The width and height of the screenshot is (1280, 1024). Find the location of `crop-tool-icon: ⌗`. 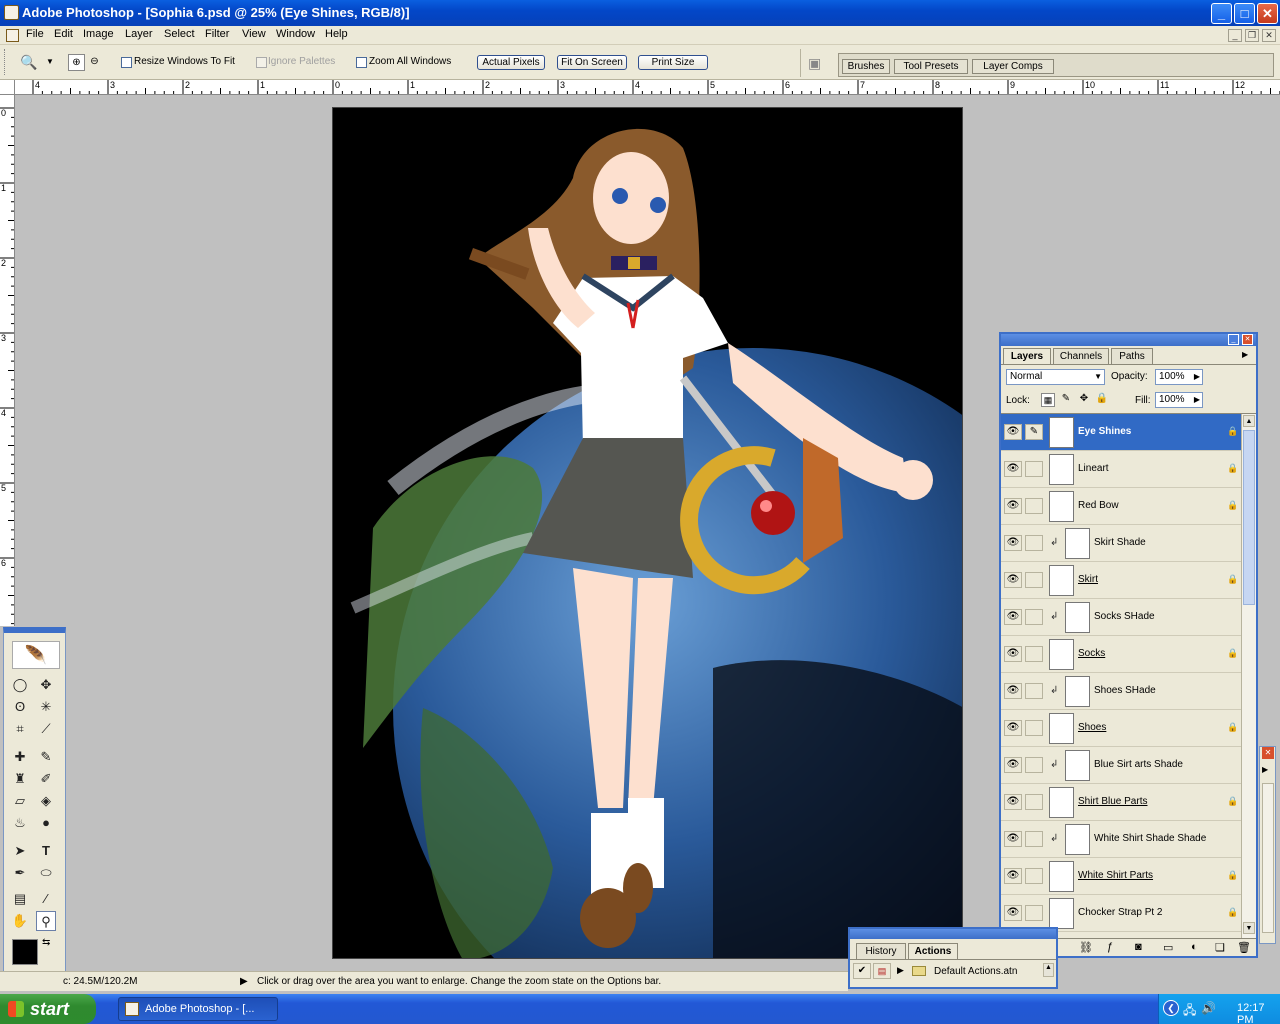

crop-tool-icon: ⌗ is located at coordinates (20, 729).